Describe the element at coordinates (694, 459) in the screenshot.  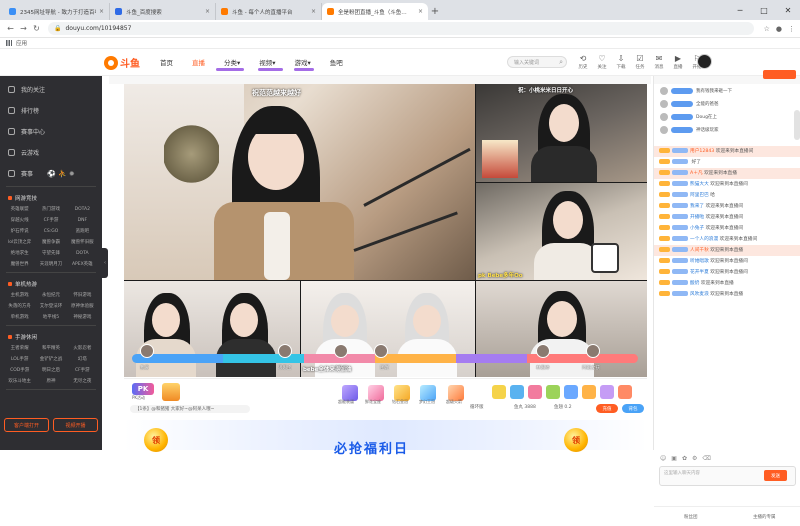
I see `settings-icon: ⚙` at that location.